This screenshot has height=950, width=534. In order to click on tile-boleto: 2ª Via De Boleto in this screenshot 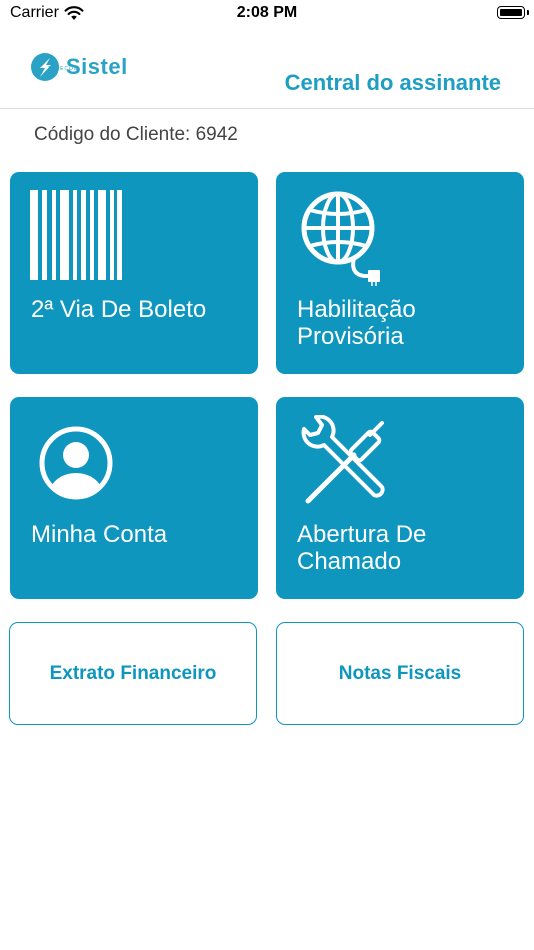, I will do `click(134, 273)`.